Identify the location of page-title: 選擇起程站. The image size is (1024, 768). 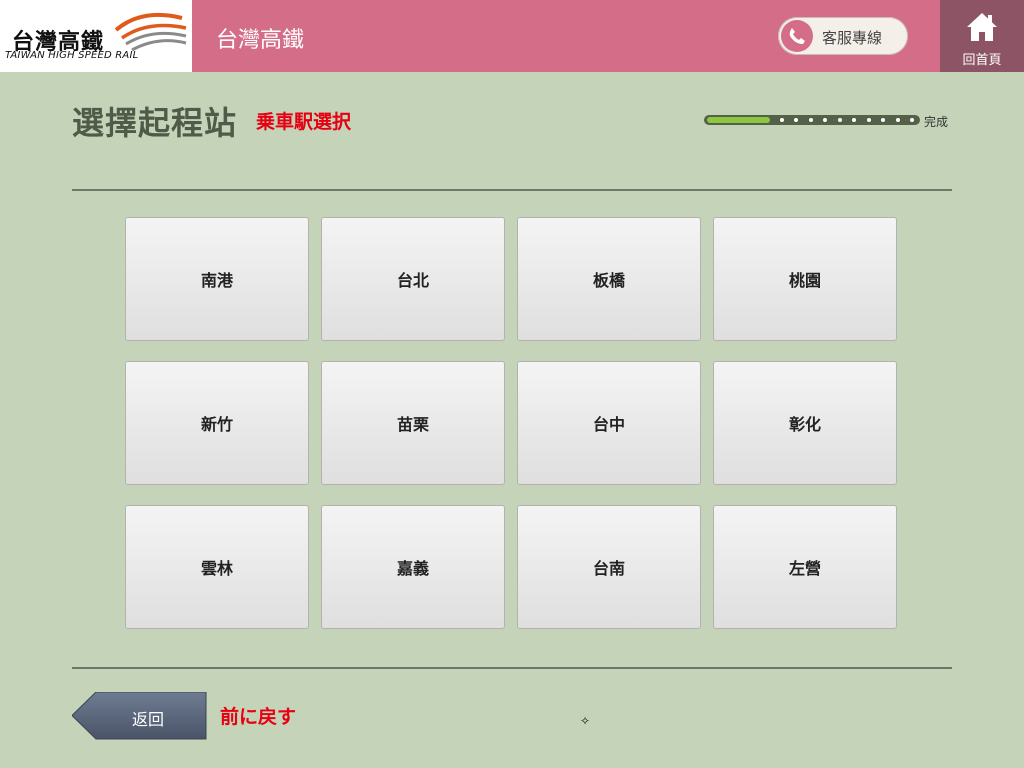
(155, 123).